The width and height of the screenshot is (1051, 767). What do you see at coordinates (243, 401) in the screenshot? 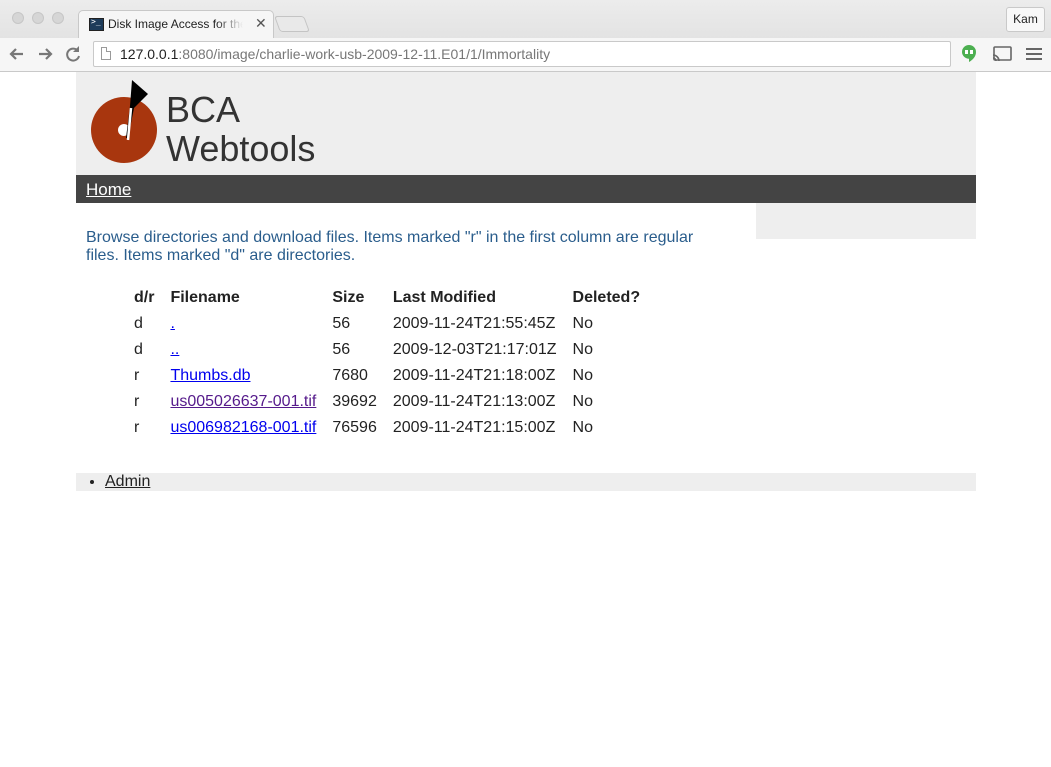
I see `file-link: us005026637-001.tif` at bounding box center [243, 401].